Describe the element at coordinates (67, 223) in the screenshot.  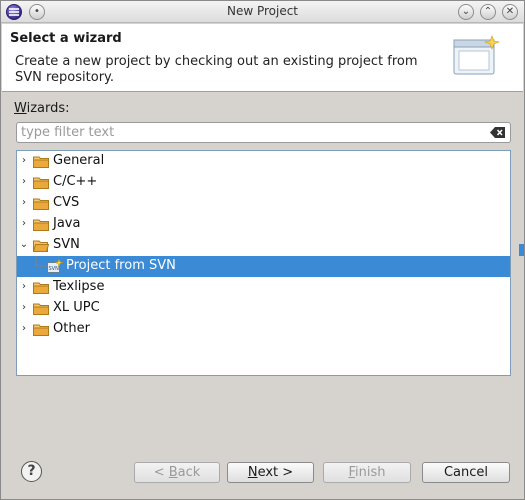
I see `tree-item-label: Java` at that location.